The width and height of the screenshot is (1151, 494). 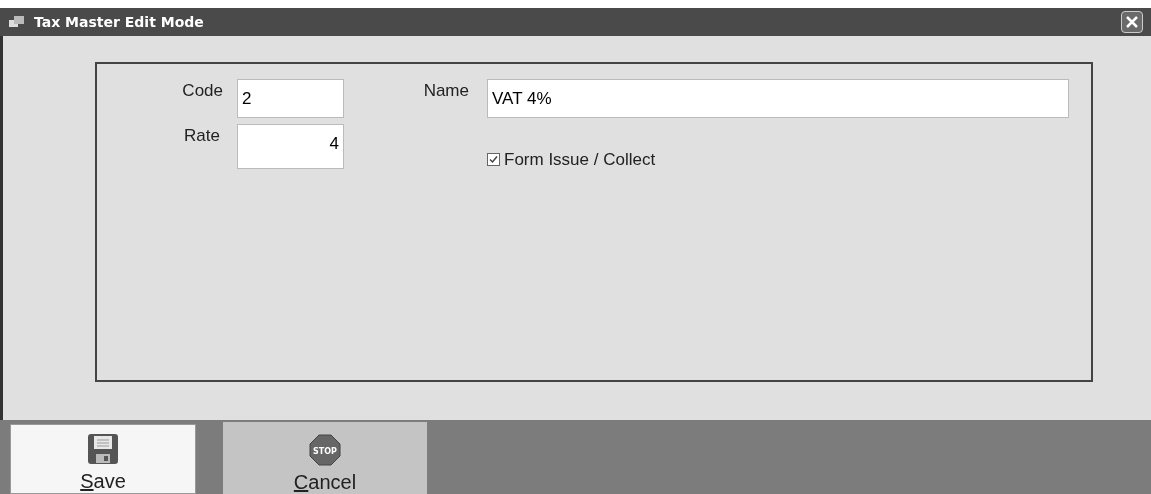 What do you see at coordinates (103, 459) in the screenshot?
I see `save-button: Save` at bounding box center [103, 459].